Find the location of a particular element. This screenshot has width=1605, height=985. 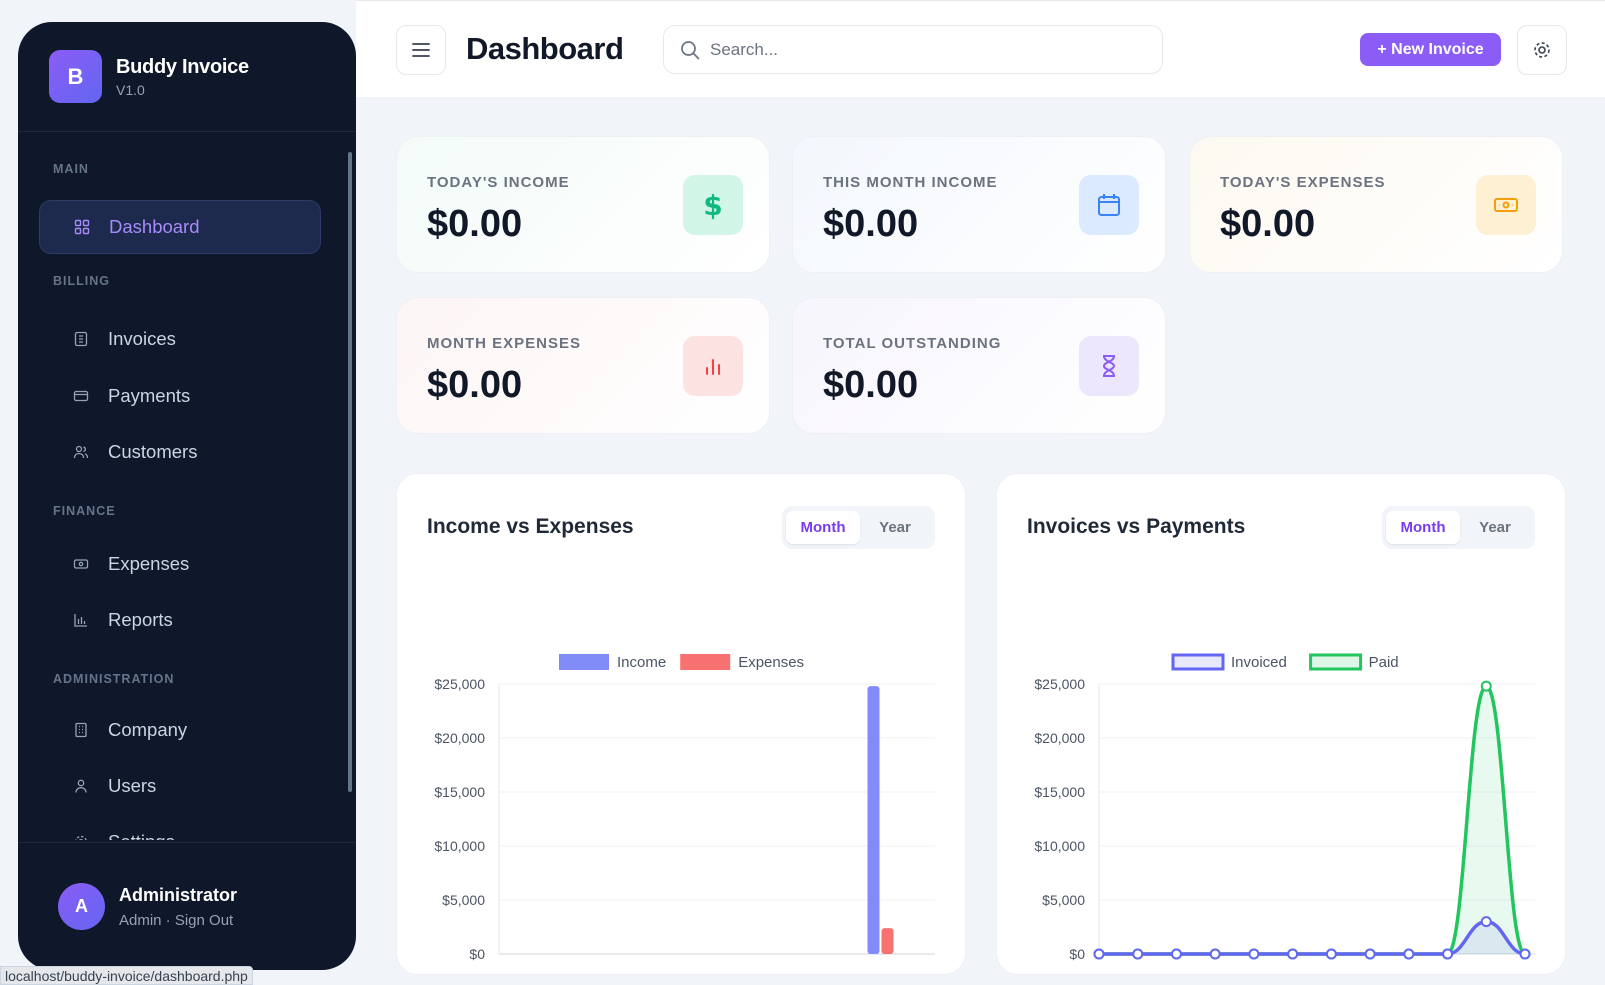

legend-label: Expenses is located at coordinates (771, 662).